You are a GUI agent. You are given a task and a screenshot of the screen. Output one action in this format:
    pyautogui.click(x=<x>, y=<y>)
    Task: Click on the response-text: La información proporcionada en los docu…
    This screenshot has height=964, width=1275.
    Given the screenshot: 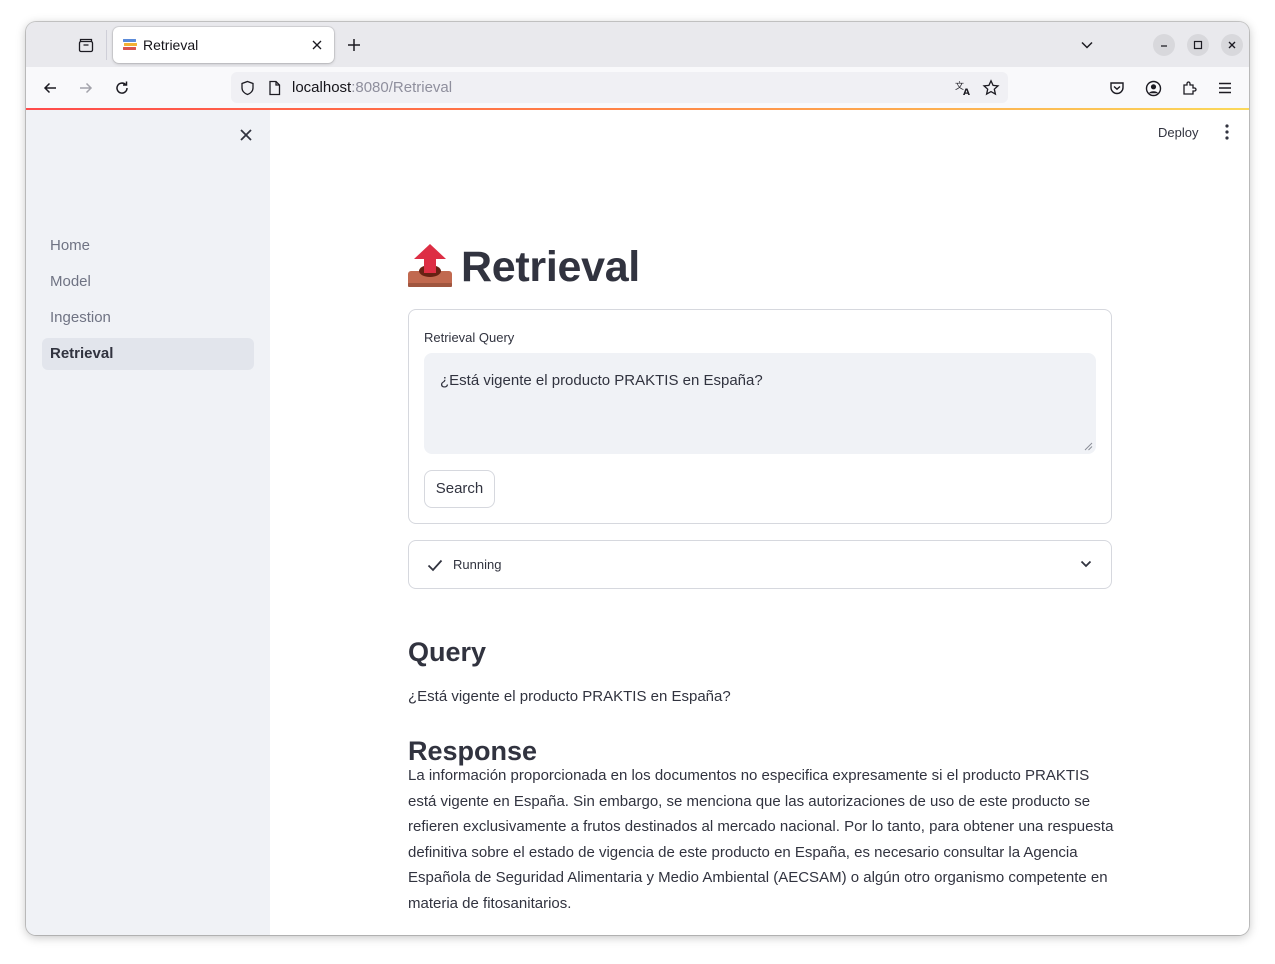 What is the action you would take?
    pyautogui.click(x=761, y=839)
    